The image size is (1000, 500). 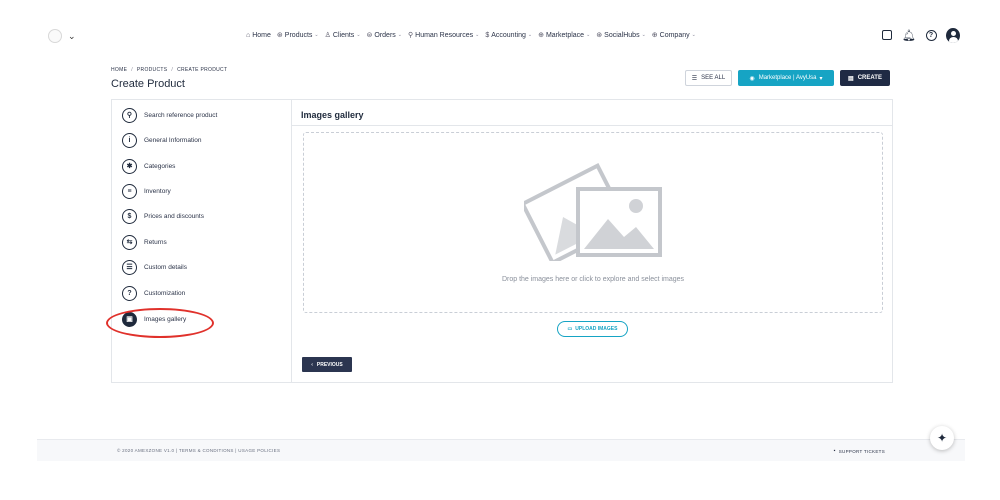 I want to click on question-icon: ?, so click(x=129, y=293).